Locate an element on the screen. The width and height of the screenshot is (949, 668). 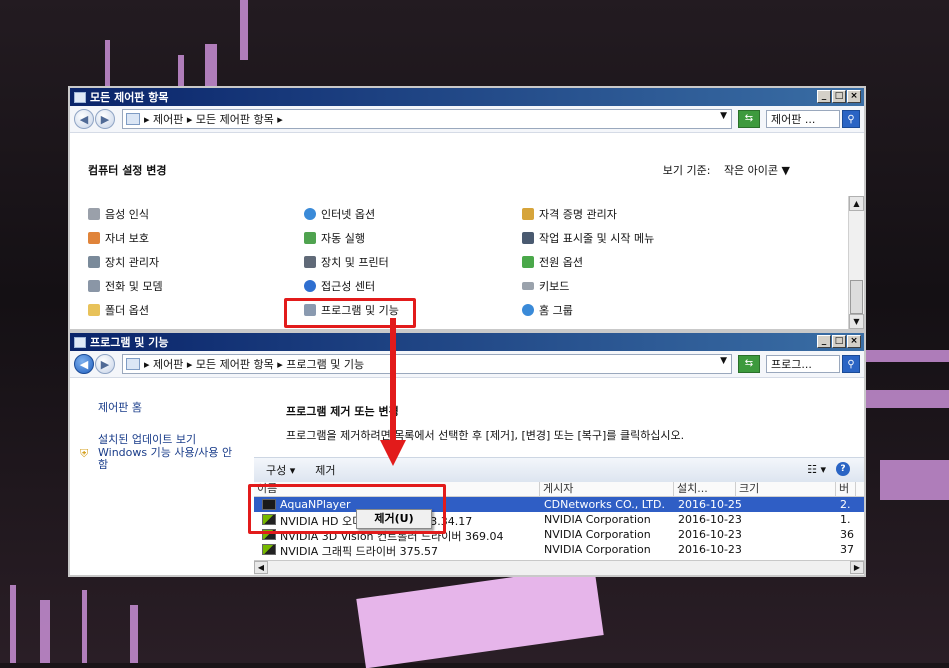
address-bar-row: ◀ ▶ ▸ 제어판 ▸ 모든 제어판 항목 ▸ ▼ ⇆ 제어판 ... ⚲ is located at coordinates (467, 119).